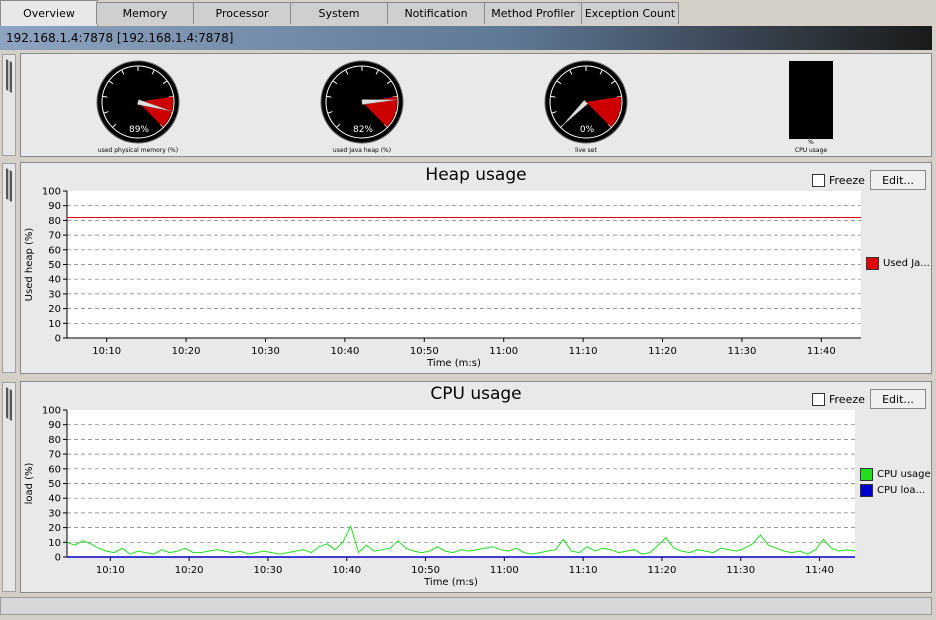 This screenshot has width=936, height=620. What do you see at coordinates (145, 13) in the screenshot?
I see `tab-memory: Memory` at bounding box center [145, 13].